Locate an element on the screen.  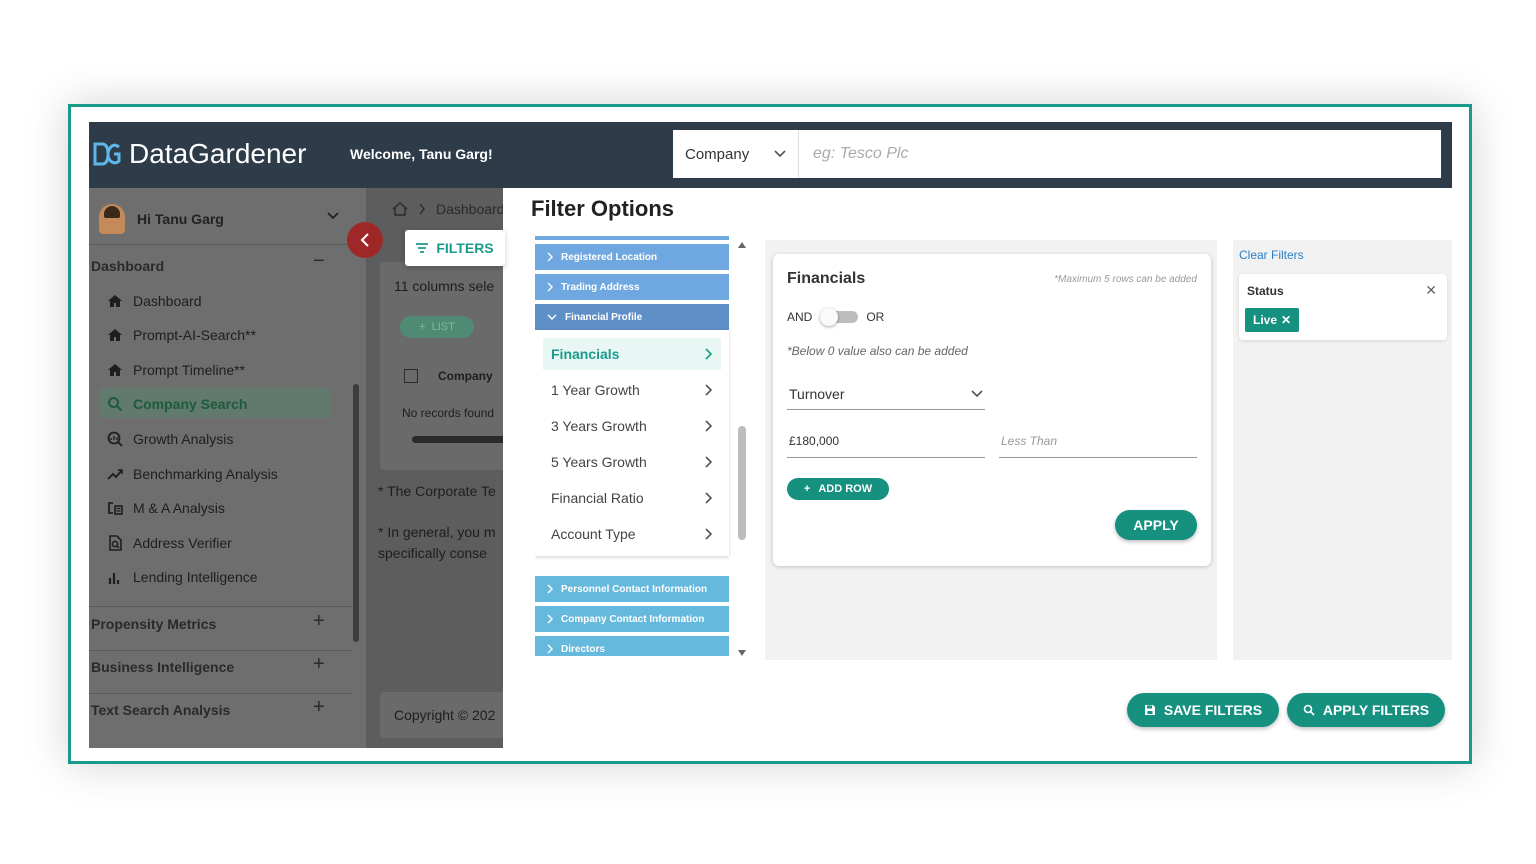
brand-logo: DataGardener is located at coordinates (199, 154).